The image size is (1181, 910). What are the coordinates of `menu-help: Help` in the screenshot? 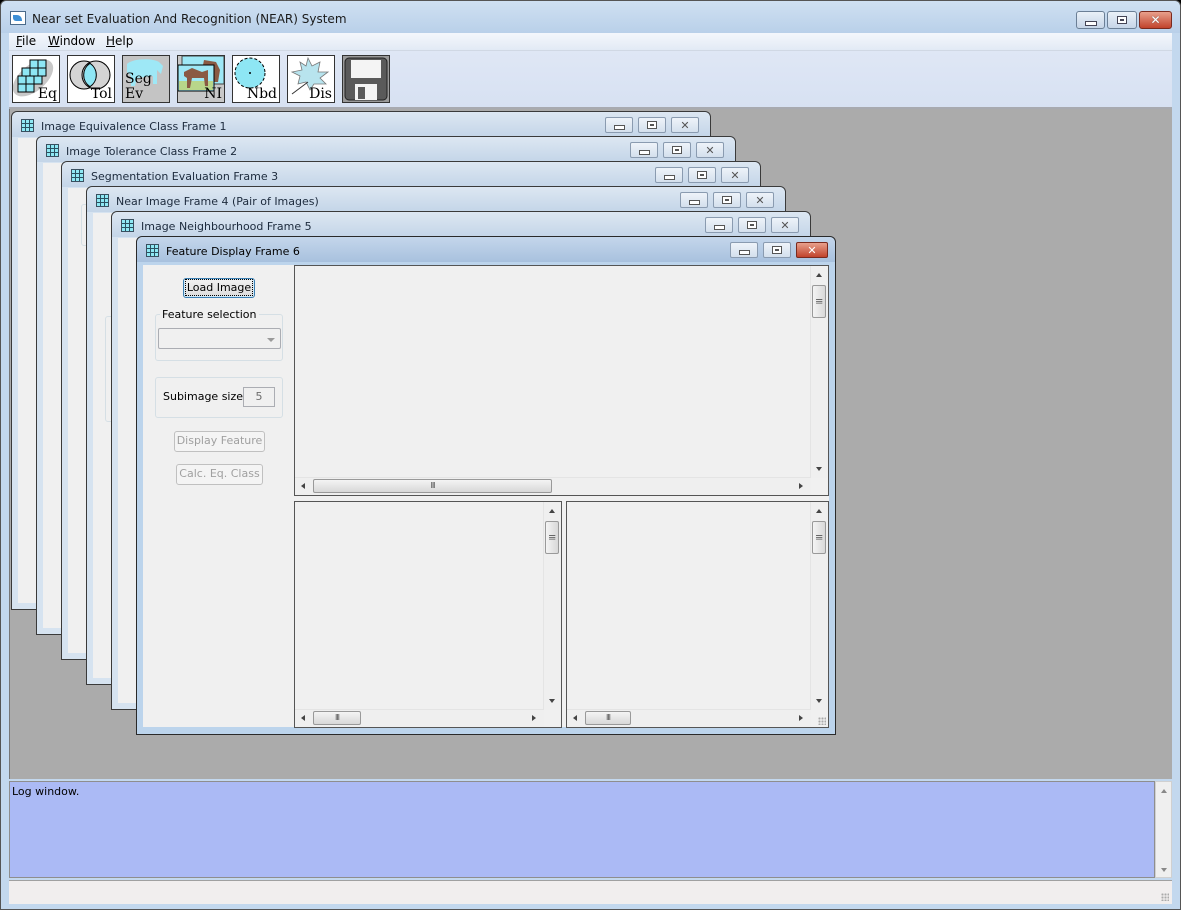 It's located at (119, 41).